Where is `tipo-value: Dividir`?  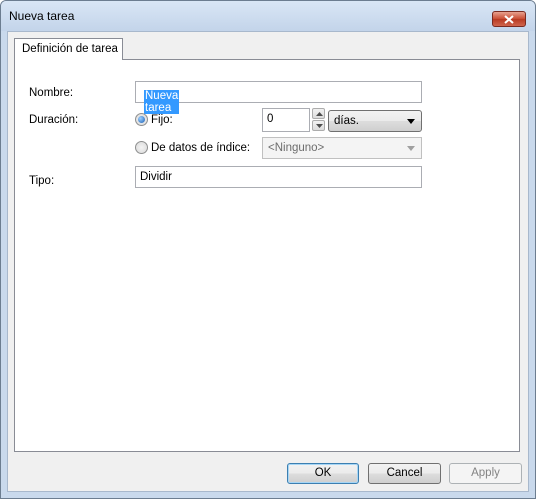
tipo-value: Dividir is located at coordinates (156, 177).